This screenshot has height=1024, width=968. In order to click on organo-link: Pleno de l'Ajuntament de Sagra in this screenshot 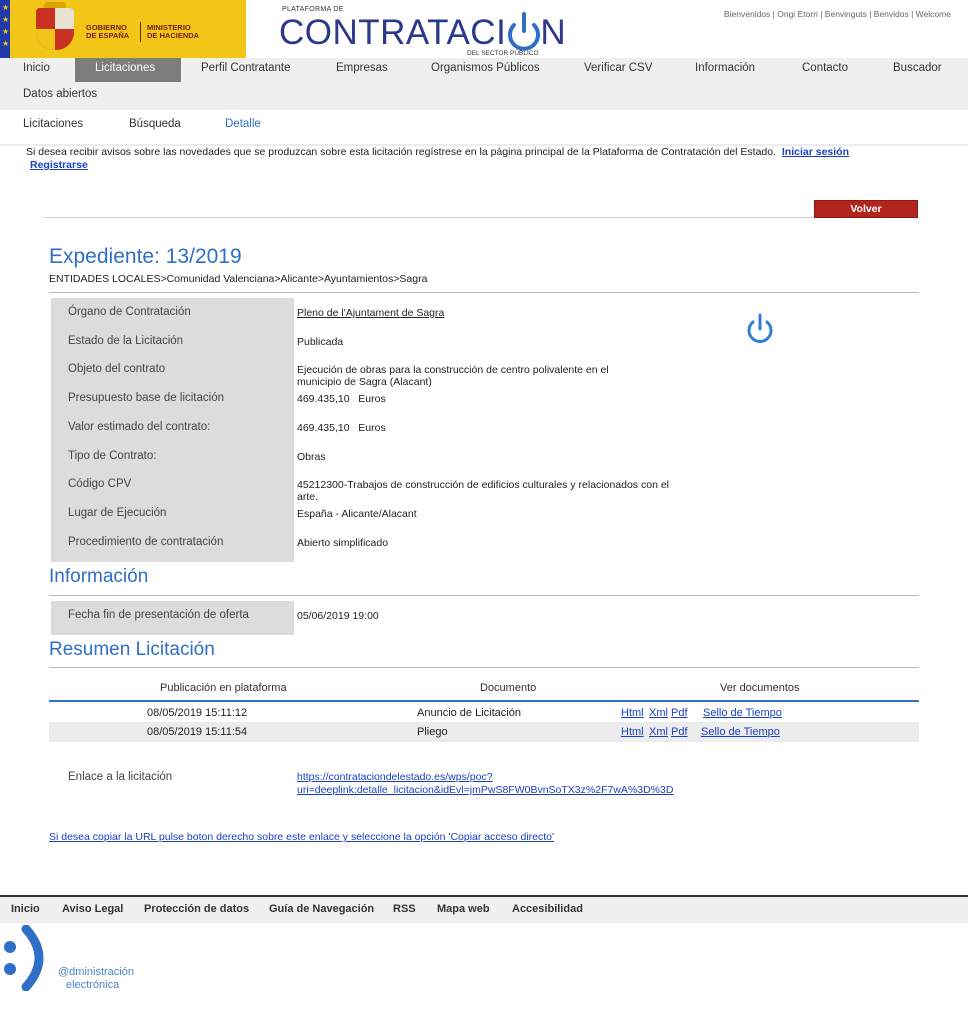, I will do `click(370, 313)`.